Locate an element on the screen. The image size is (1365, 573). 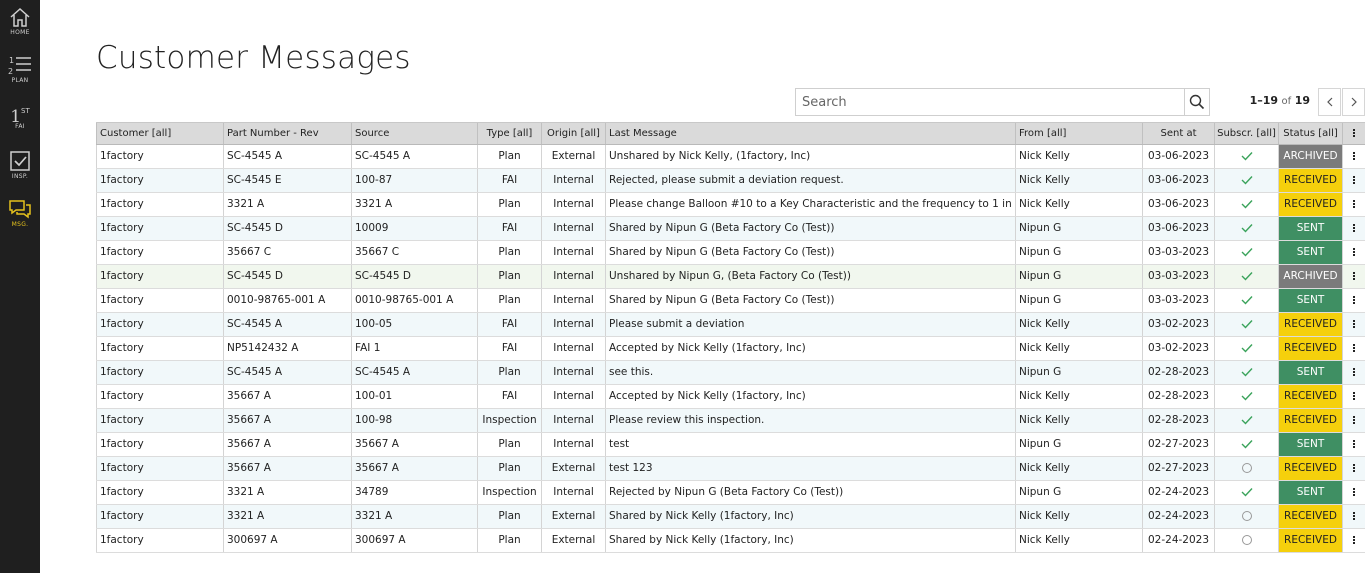
search-input is located at coordinates (990, 102).